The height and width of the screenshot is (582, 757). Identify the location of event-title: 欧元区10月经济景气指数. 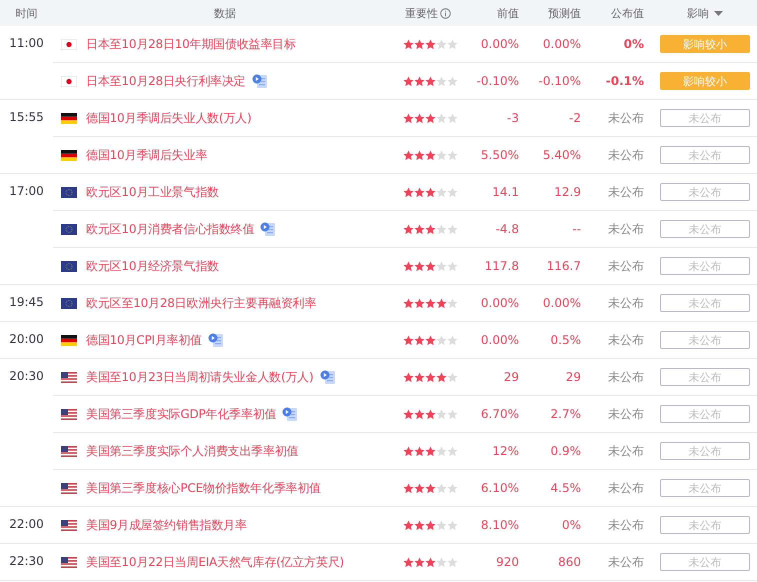
(152, 266).